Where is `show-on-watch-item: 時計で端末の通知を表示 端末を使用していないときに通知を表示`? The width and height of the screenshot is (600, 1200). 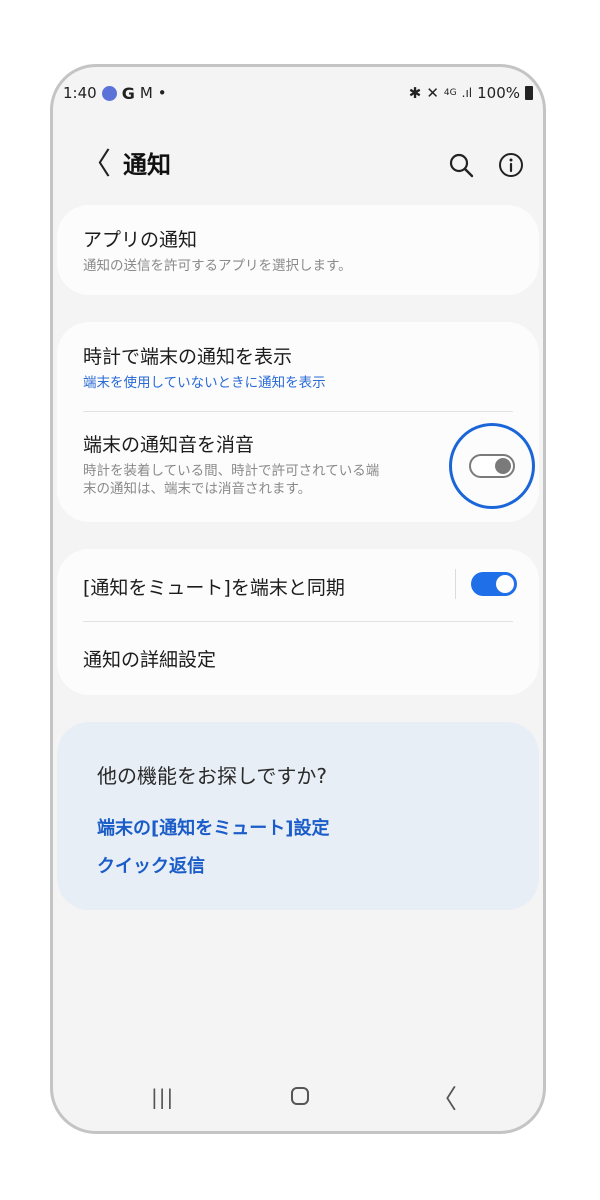
show-on-watch-item: 時計で端末の通知を表示 端末を使用していないときに通知を表示 is located at coordinates (298, 367).